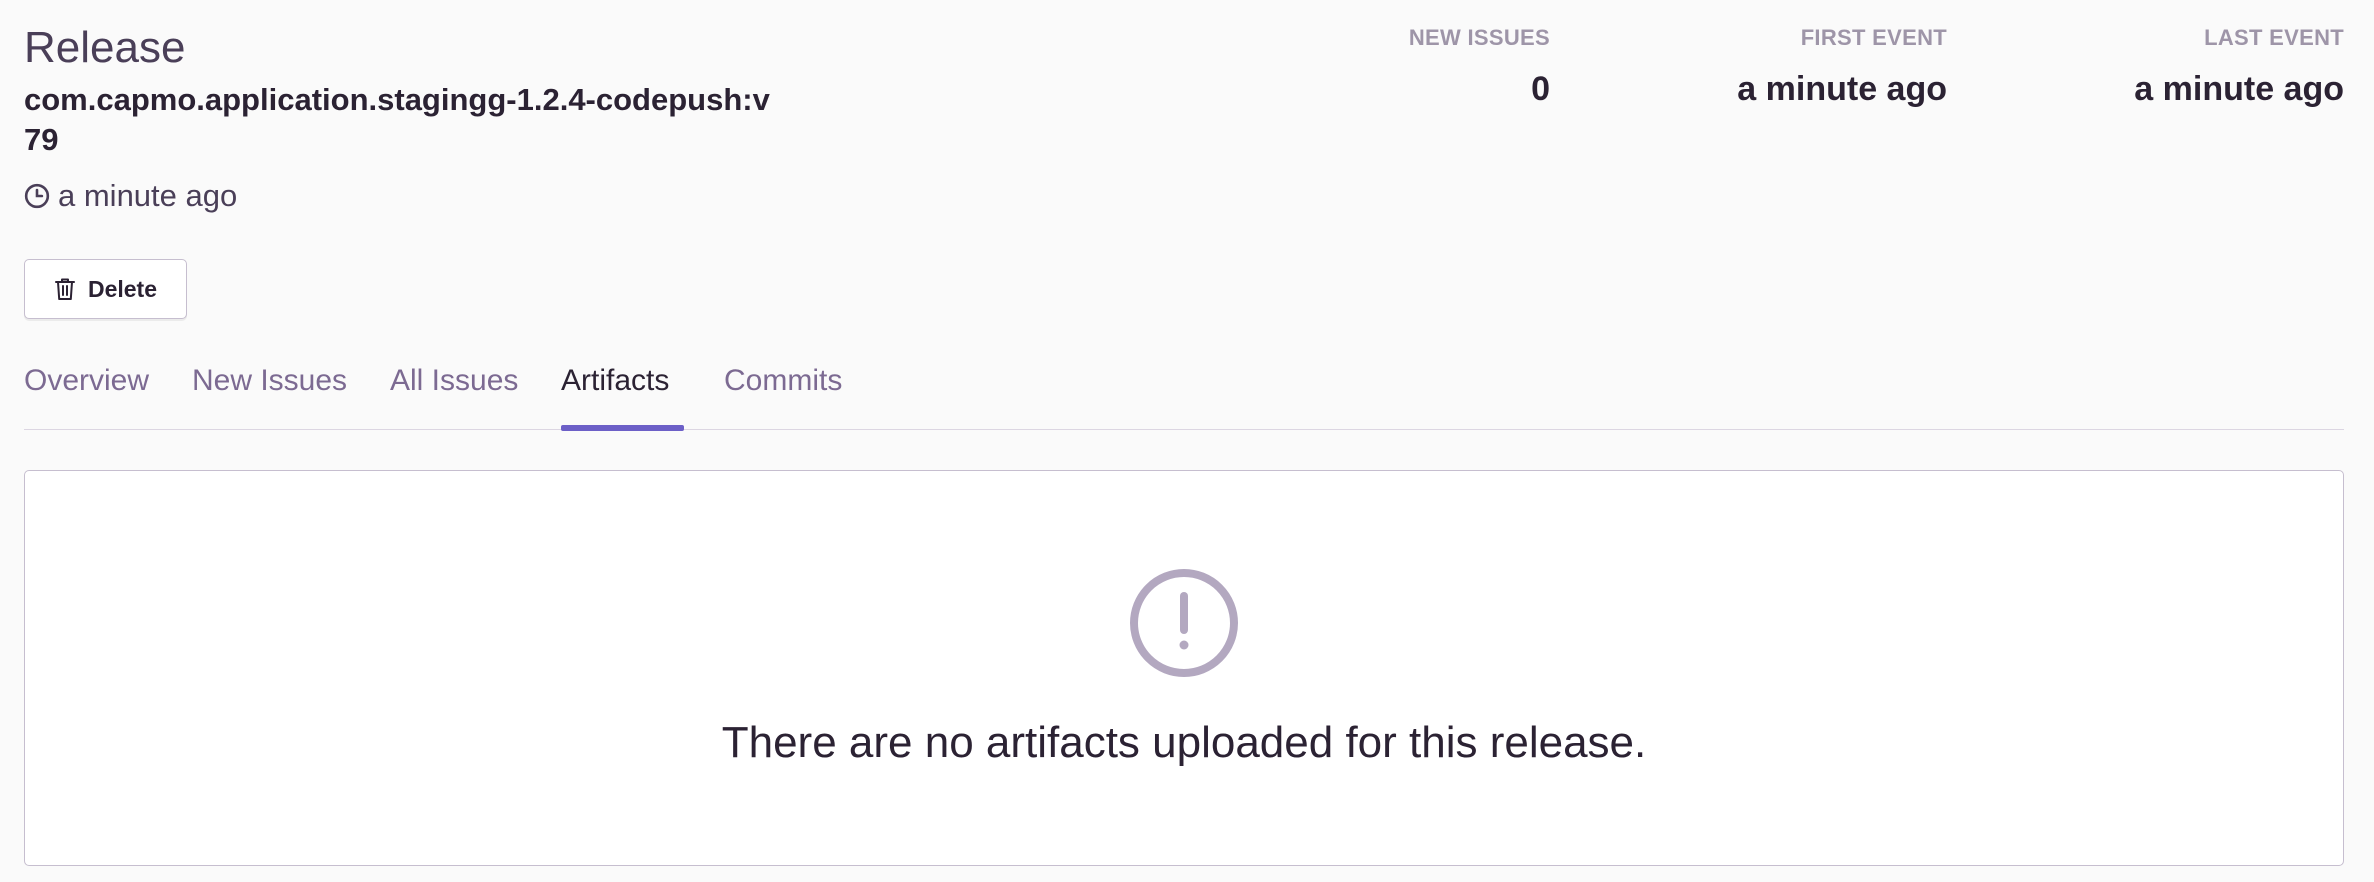  Describe the element at coordinates (88, 392) in the screenshot. I see `tab-overview: Overview` at that location.